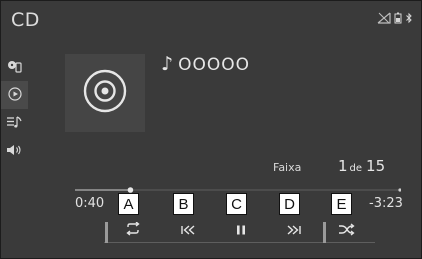 This screenshot has width=422, height=259. What do you see at coordinates (376, 166) in the screenshot?
I see `track-total: 15` at bounding box center [376, 166].